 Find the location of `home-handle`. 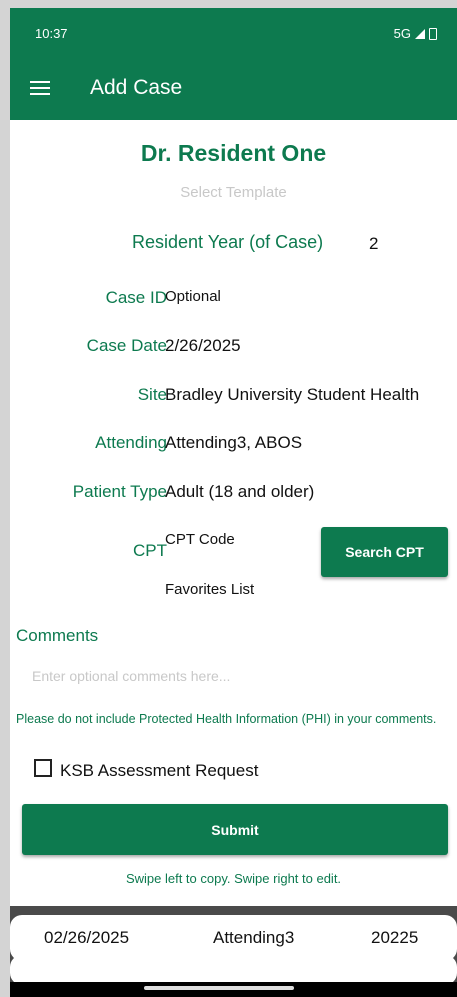

home-handle is located at coordinates (219, 988).